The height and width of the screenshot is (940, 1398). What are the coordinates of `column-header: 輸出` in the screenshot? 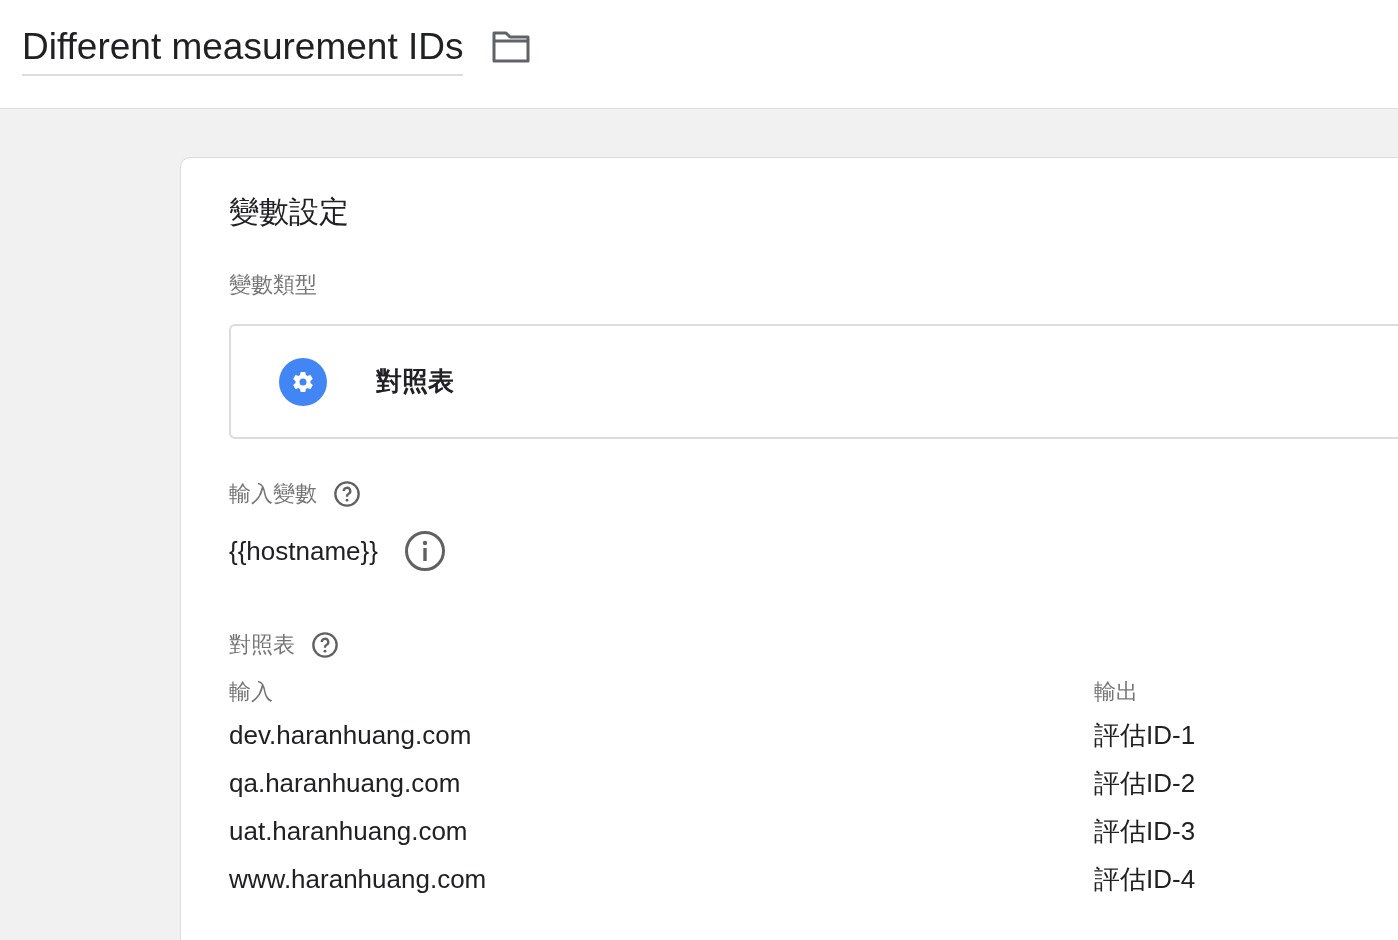 It's located at (1116, 692).